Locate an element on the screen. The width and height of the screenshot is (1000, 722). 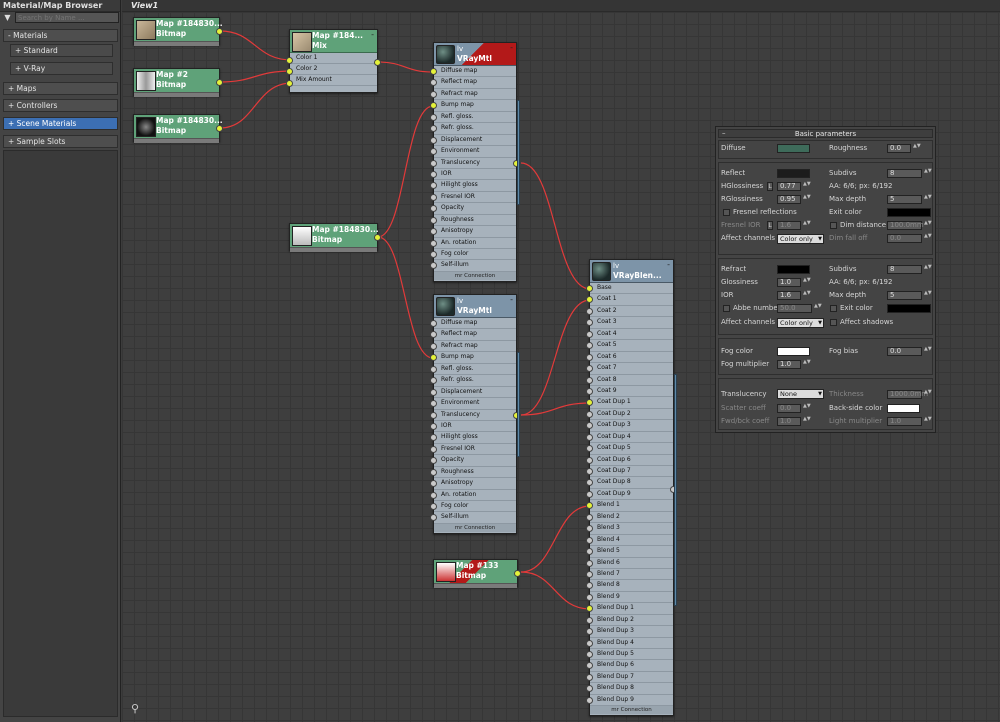
reflect-max-depth-spinner: ▲▼ is located at coordinates (928, 199).